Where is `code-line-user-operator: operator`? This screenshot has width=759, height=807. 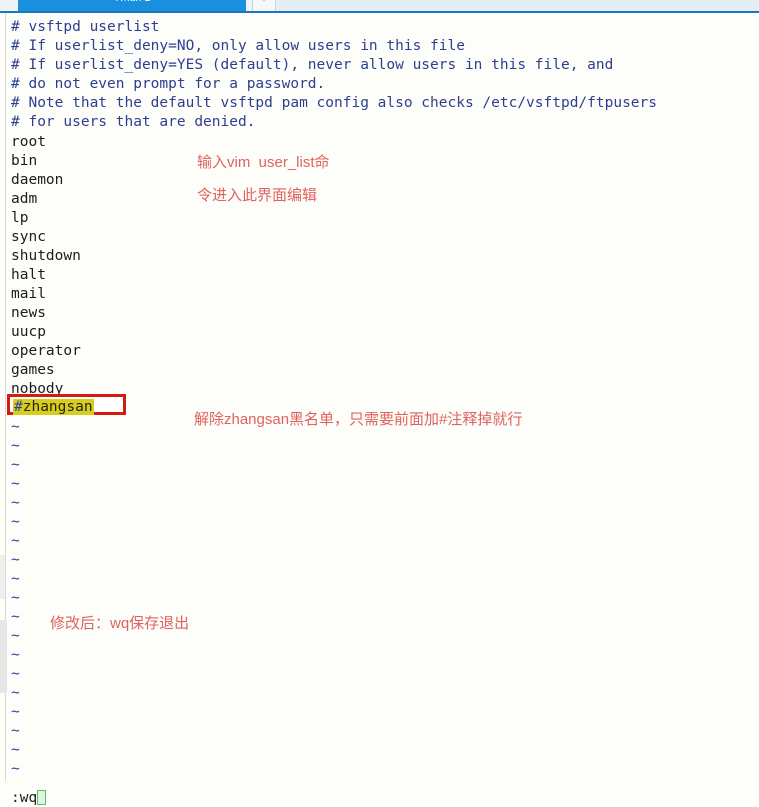
code-line-user-operator: operator is located at coordinates (46, 351).